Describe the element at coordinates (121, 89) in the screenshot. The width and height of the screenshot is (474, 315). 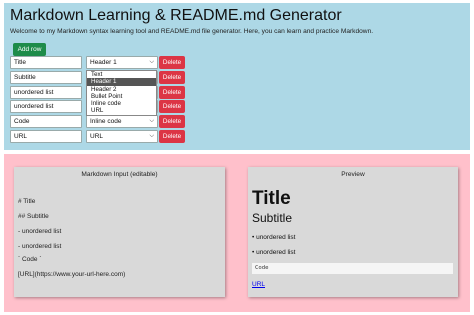
I see `dropdown-option: Header 2` at that location.